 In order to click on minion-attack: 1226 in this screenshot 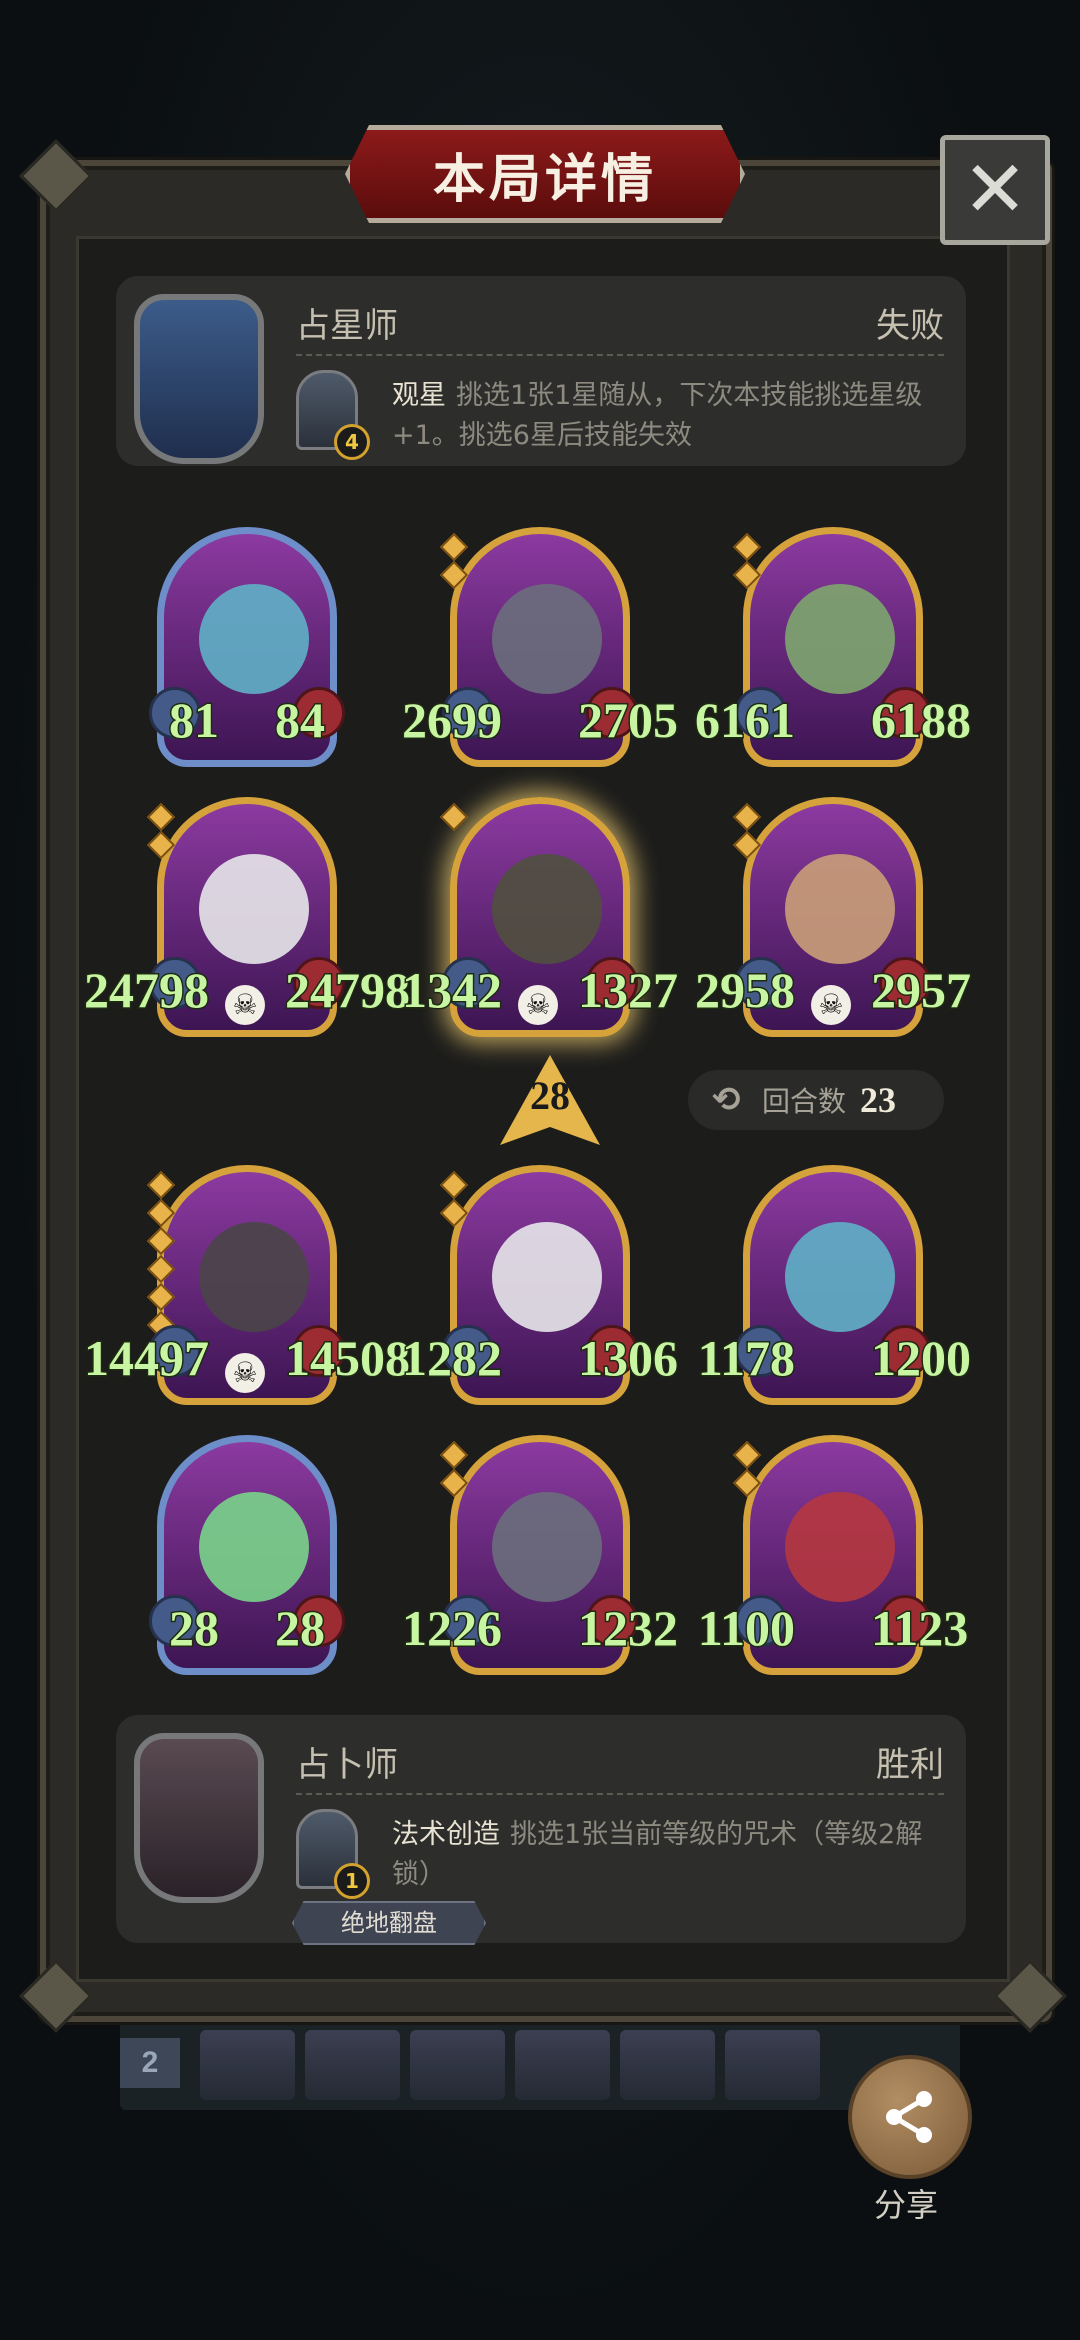, I will do `click(452, 1628)`.